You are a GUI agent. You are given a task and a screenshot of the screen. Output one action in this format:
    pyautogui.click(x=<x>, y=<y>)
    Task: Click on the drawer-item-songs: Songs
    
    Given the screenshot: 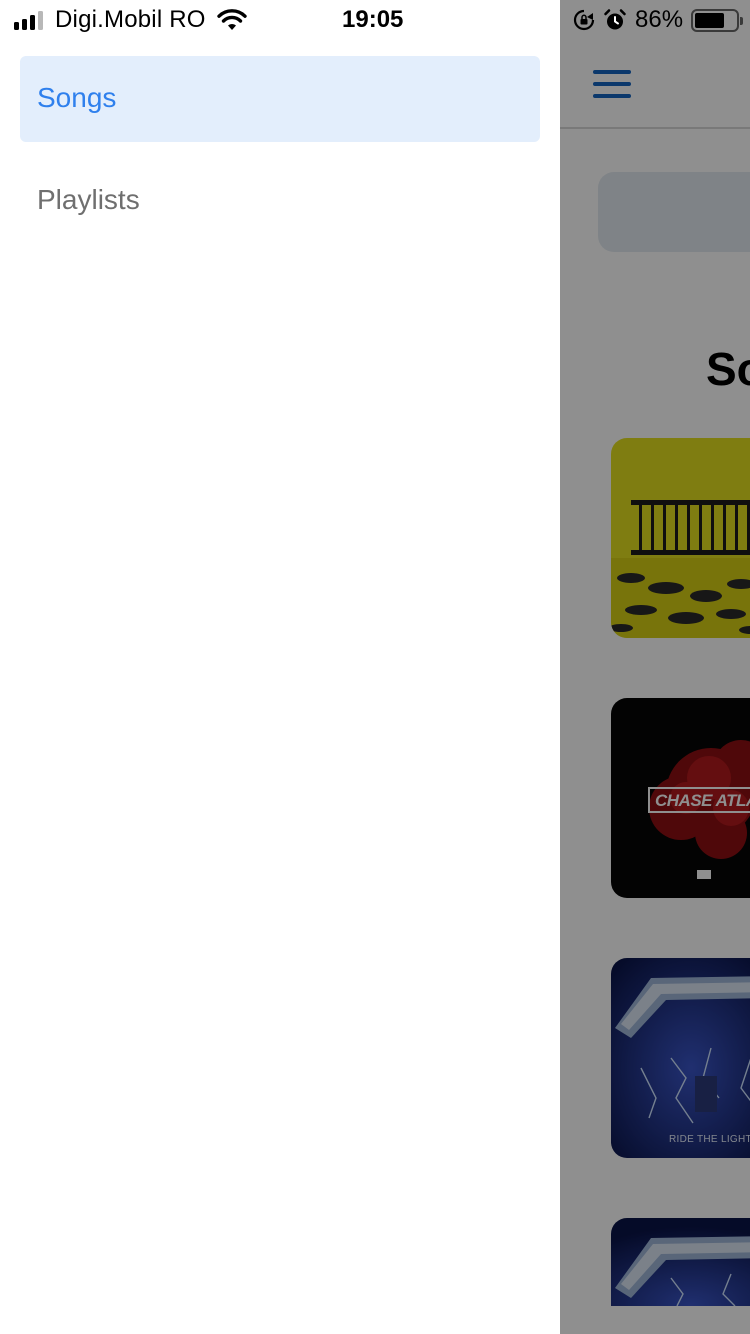 What is the action you would take?
    pyautogui.click(x=280, y=99)
    